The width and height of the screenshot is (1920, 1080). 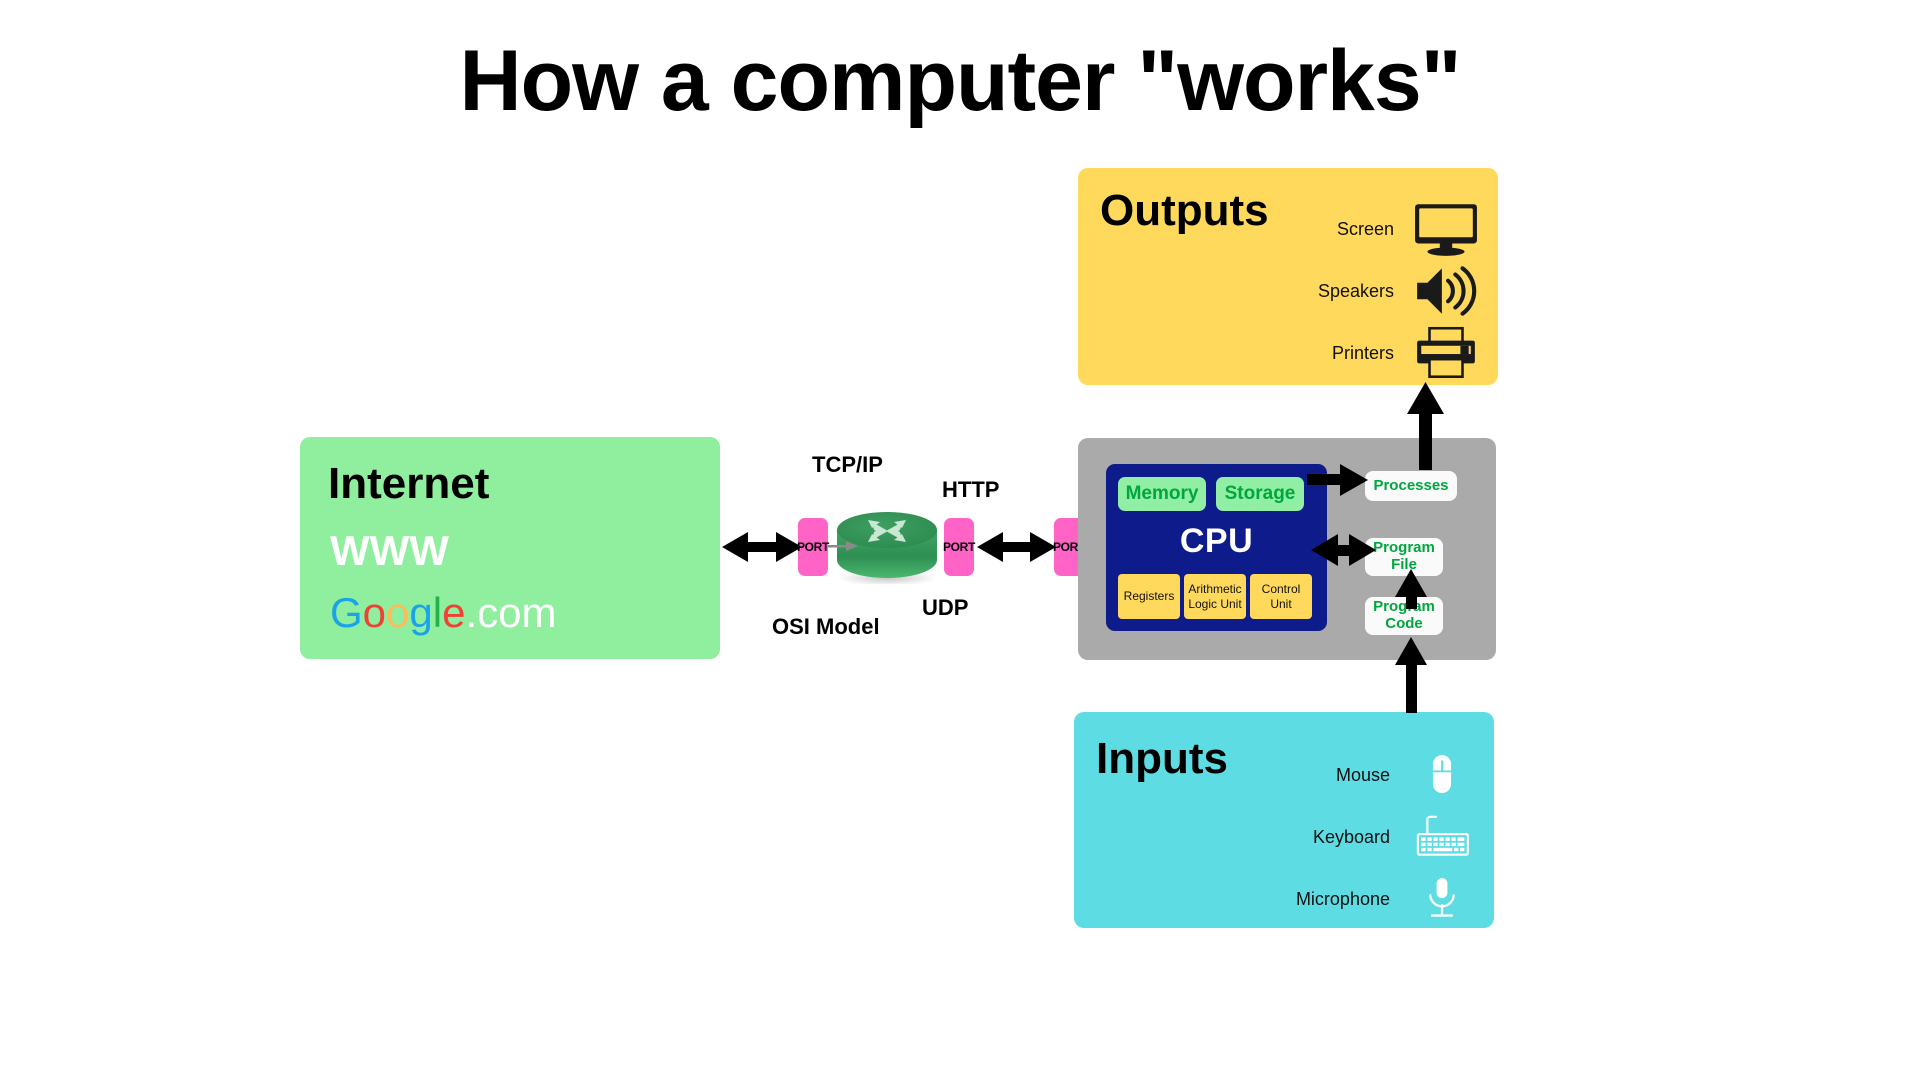 I want to click on google-letter-5: e, so click(x=454, y=612).